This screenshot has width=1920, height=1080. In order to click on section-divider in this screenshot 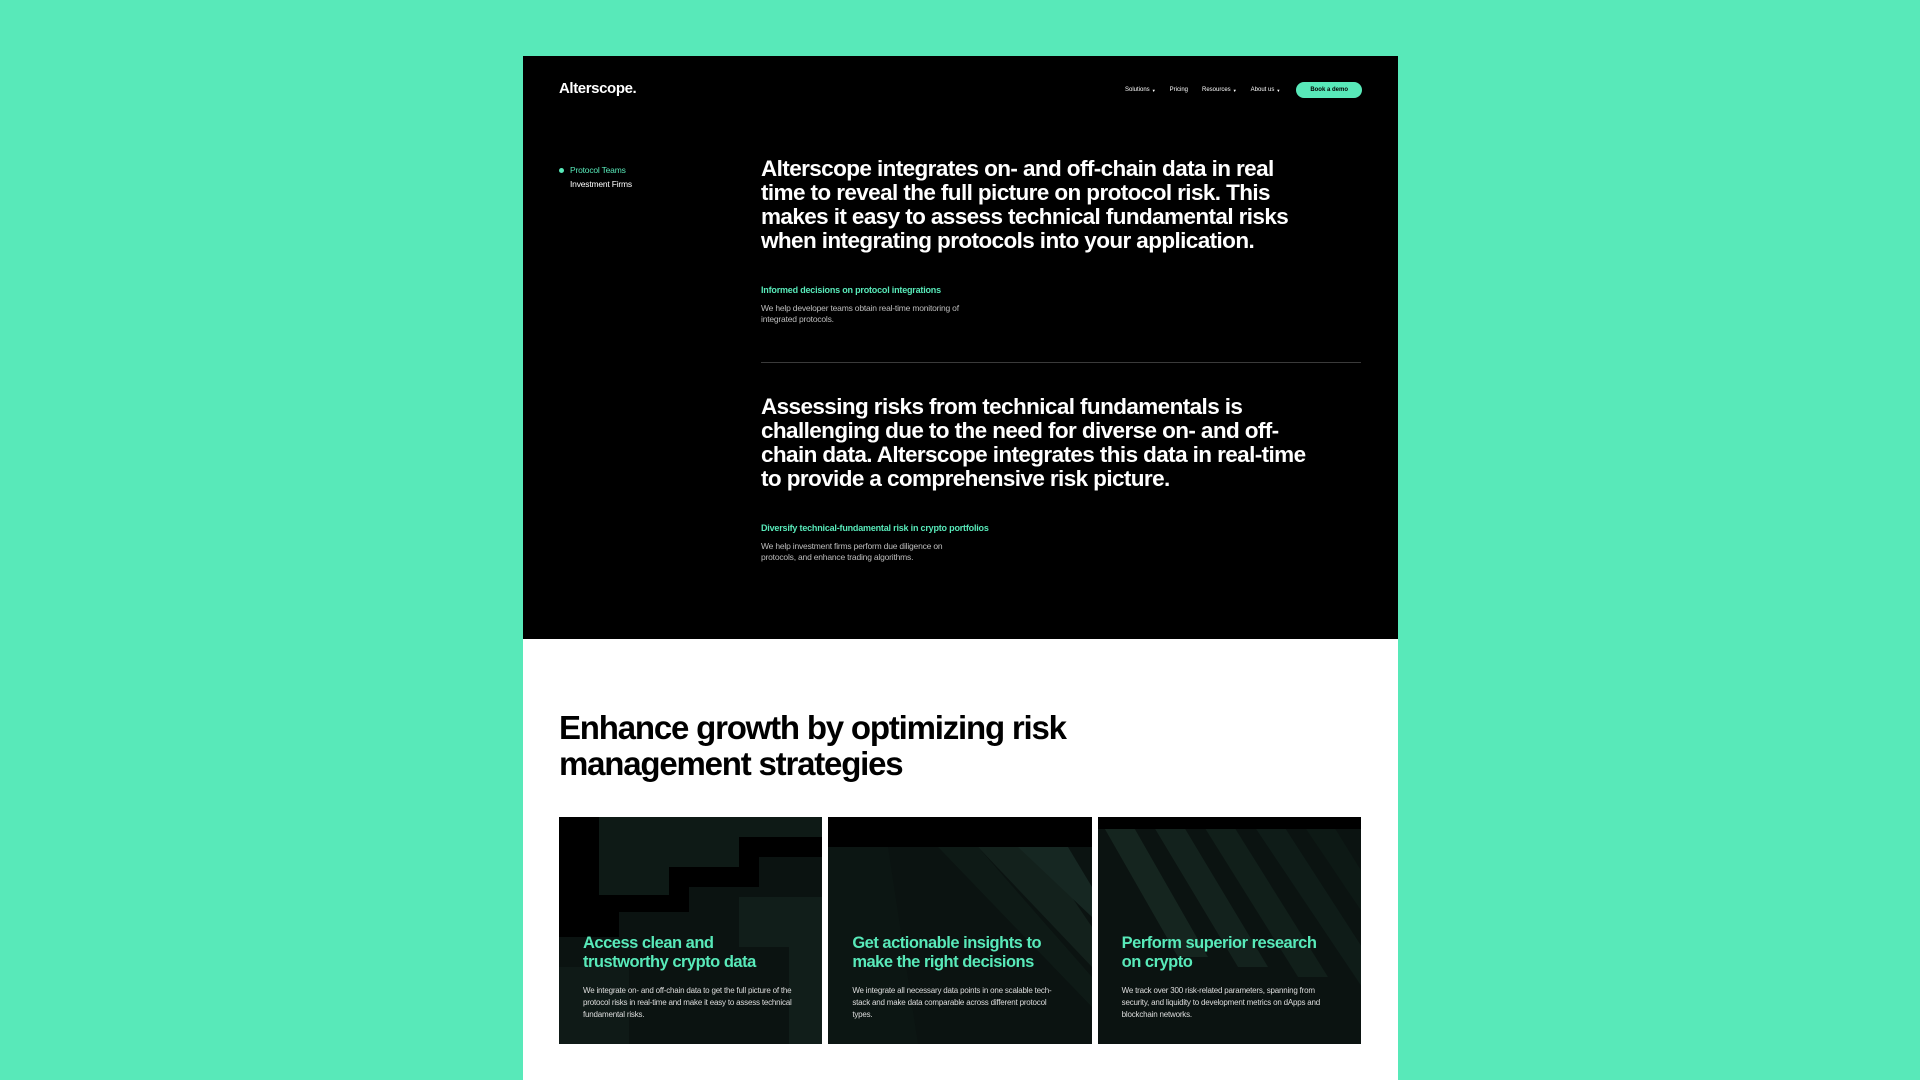, I will do `click(1061, 362)`.